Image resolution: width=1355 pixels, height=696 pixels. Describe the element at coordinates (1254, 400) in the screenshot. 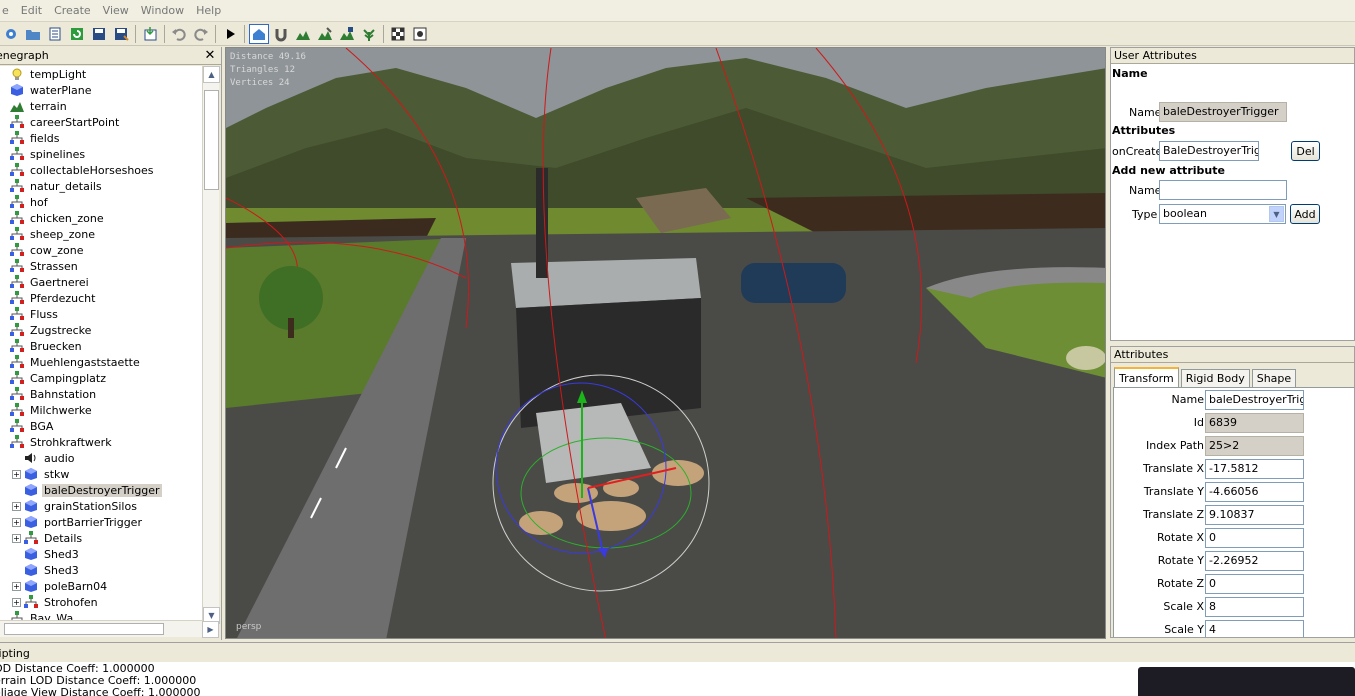

I see `attribute-value-field: baleDestroyerTrigge` at that location.